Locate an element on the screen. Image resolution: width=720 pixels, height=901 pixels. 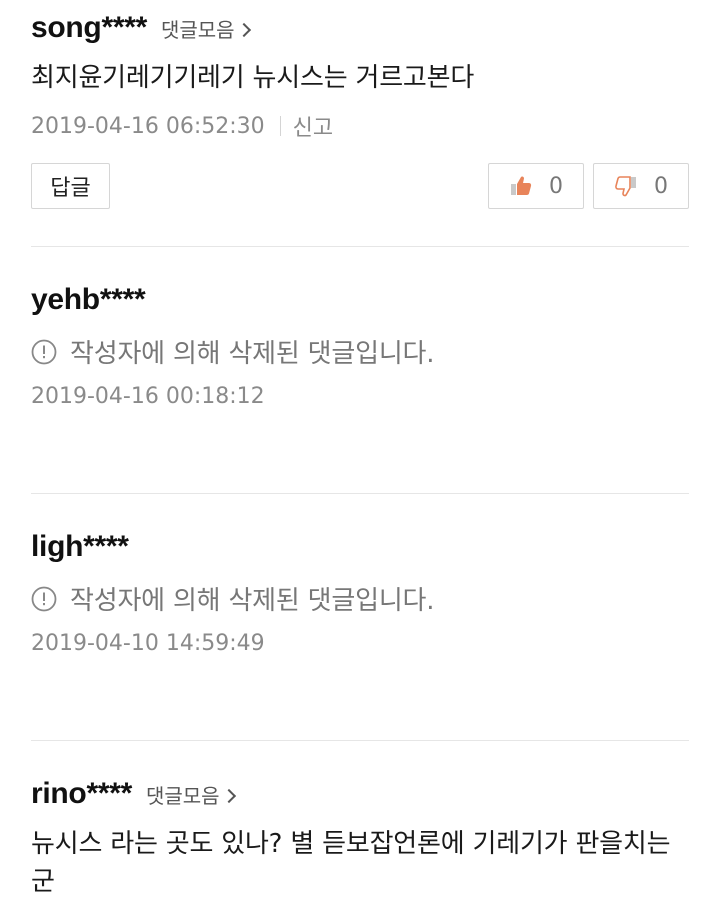
comment-header: rino**** 댓글모음 is located at coordinates (360, 794).